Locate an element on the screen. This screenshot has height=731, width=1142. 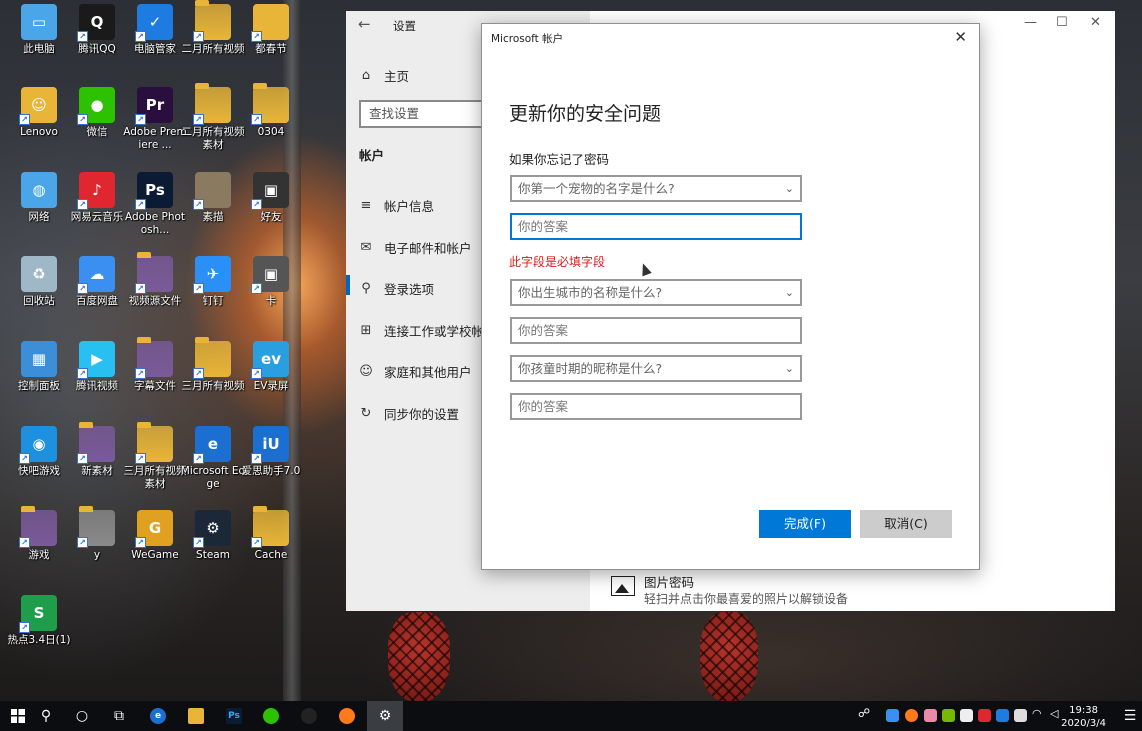
security-answer-2-input: 你的答案 is located at coordinates (656, 330).